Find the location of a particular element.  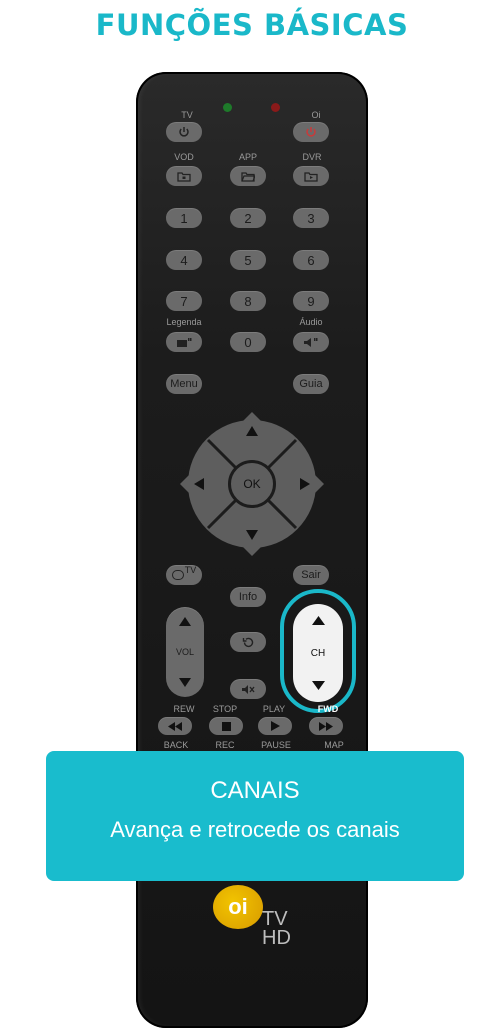

label-stop: STOP is located at coordinates (225, 709).